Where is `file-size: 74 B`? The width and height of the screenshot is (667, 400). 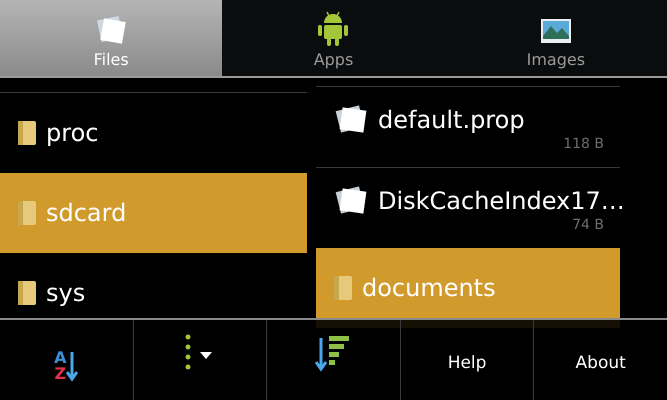
file-size: 74 B is located at coordinates (588, 225).